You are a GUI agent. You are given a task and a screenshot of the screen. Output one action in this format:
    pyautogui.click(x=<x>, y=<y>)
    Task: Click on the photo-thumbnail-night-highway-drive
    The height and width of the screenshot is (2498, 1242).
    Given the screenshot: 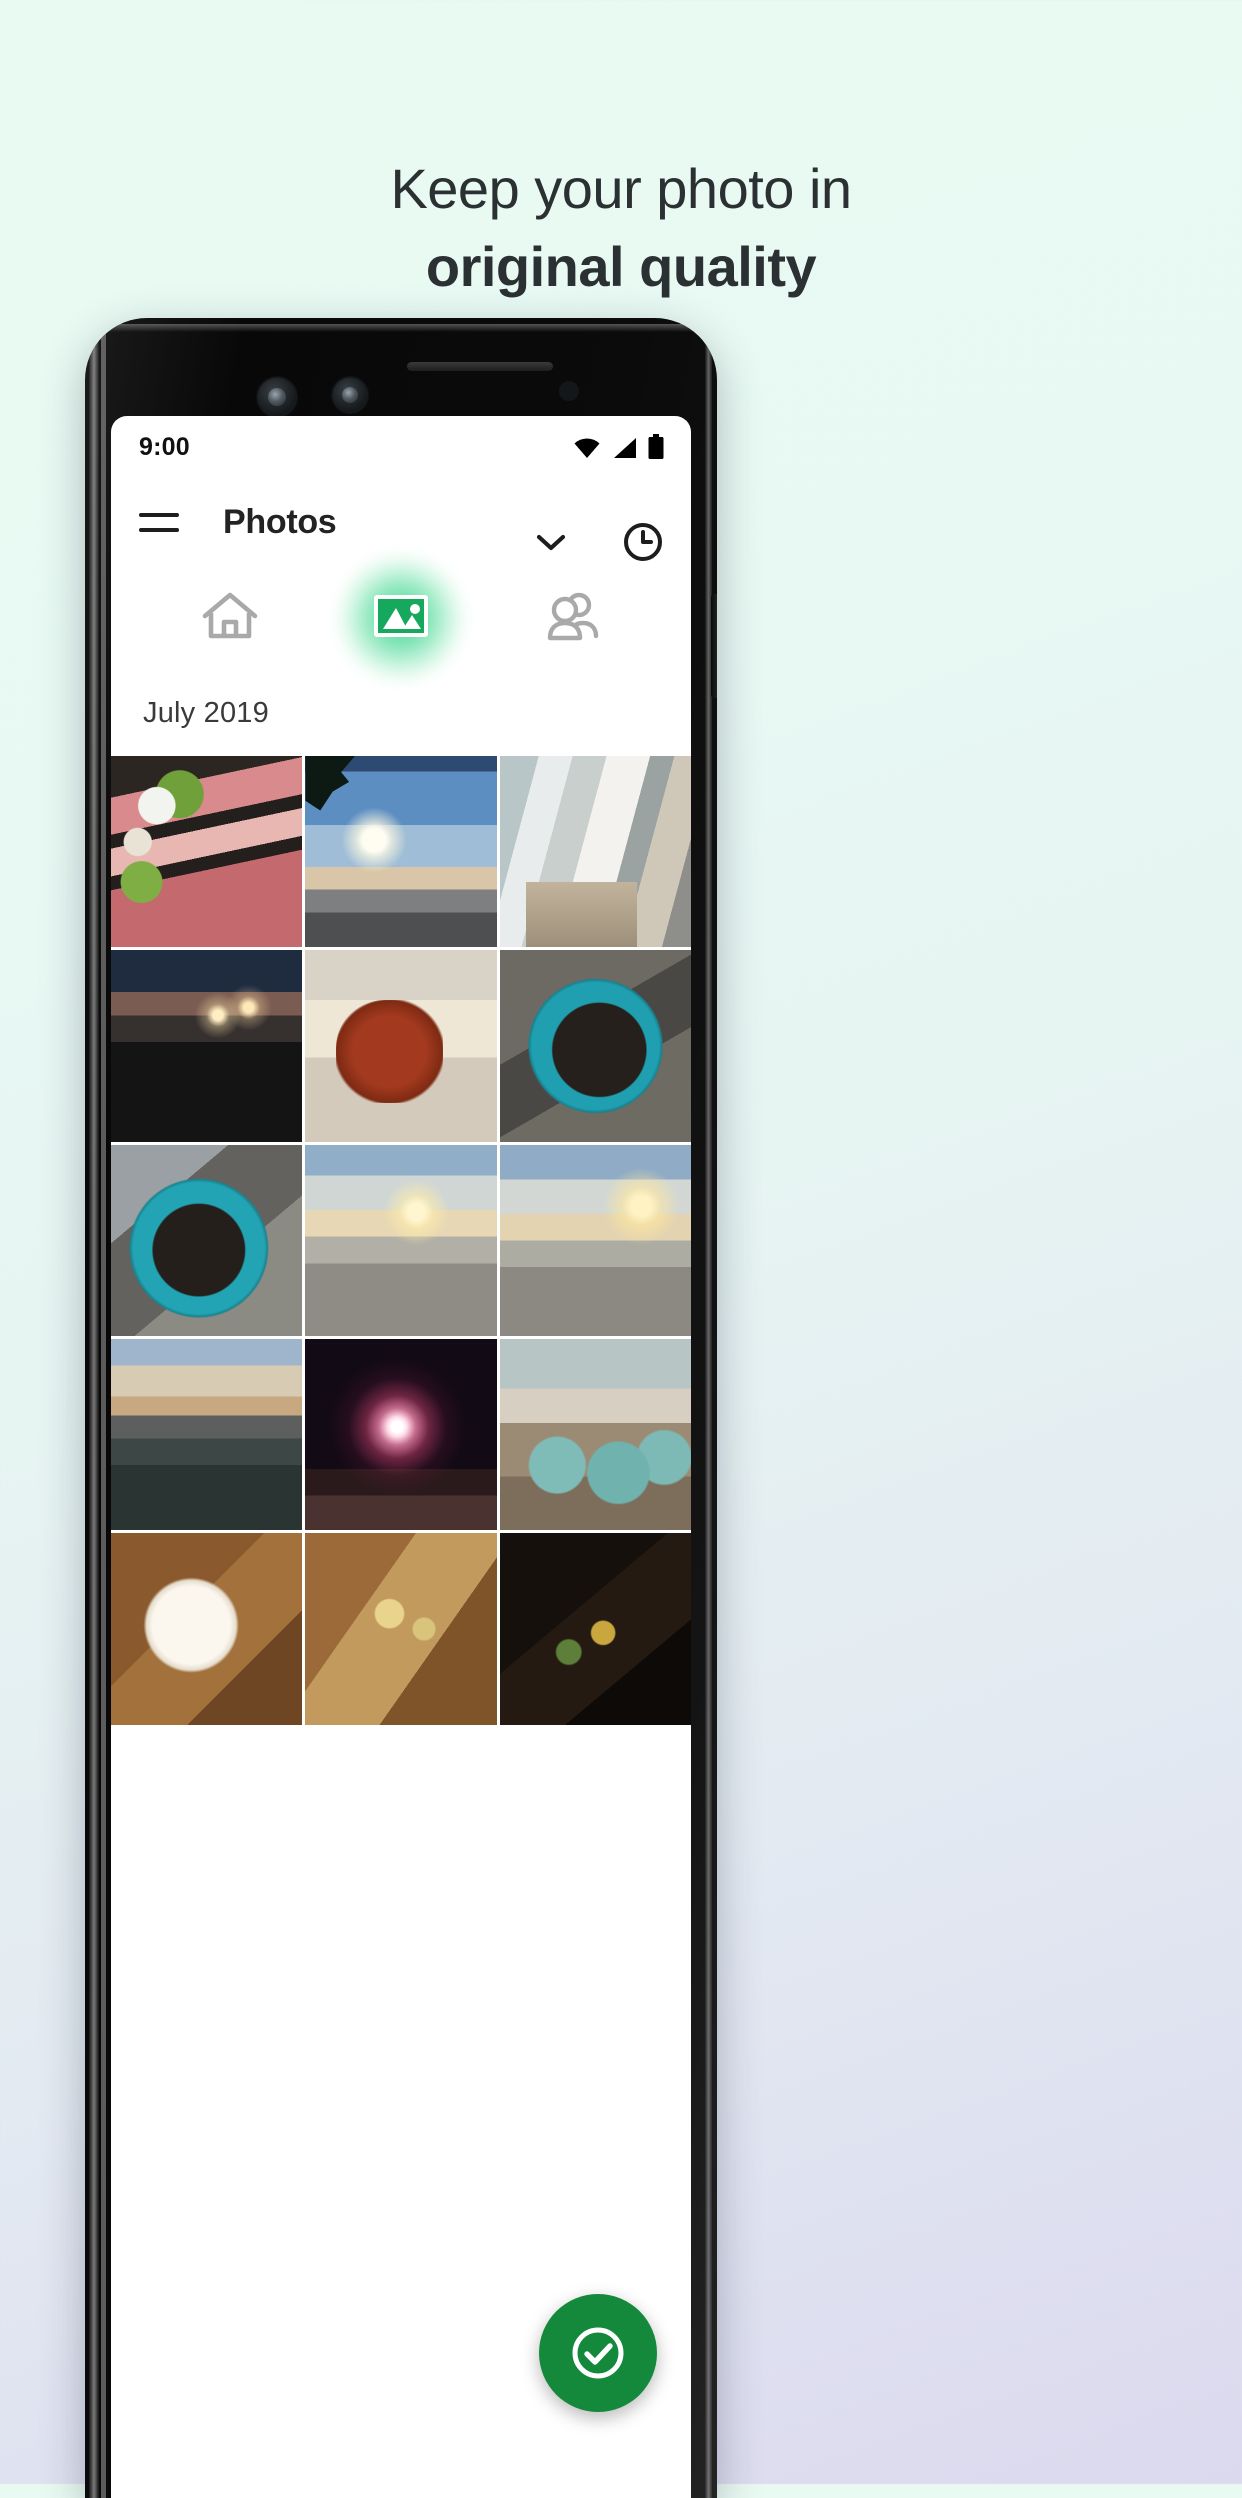 What is the action you would take?
    pyautogui.click(x=207, y=1046)
    